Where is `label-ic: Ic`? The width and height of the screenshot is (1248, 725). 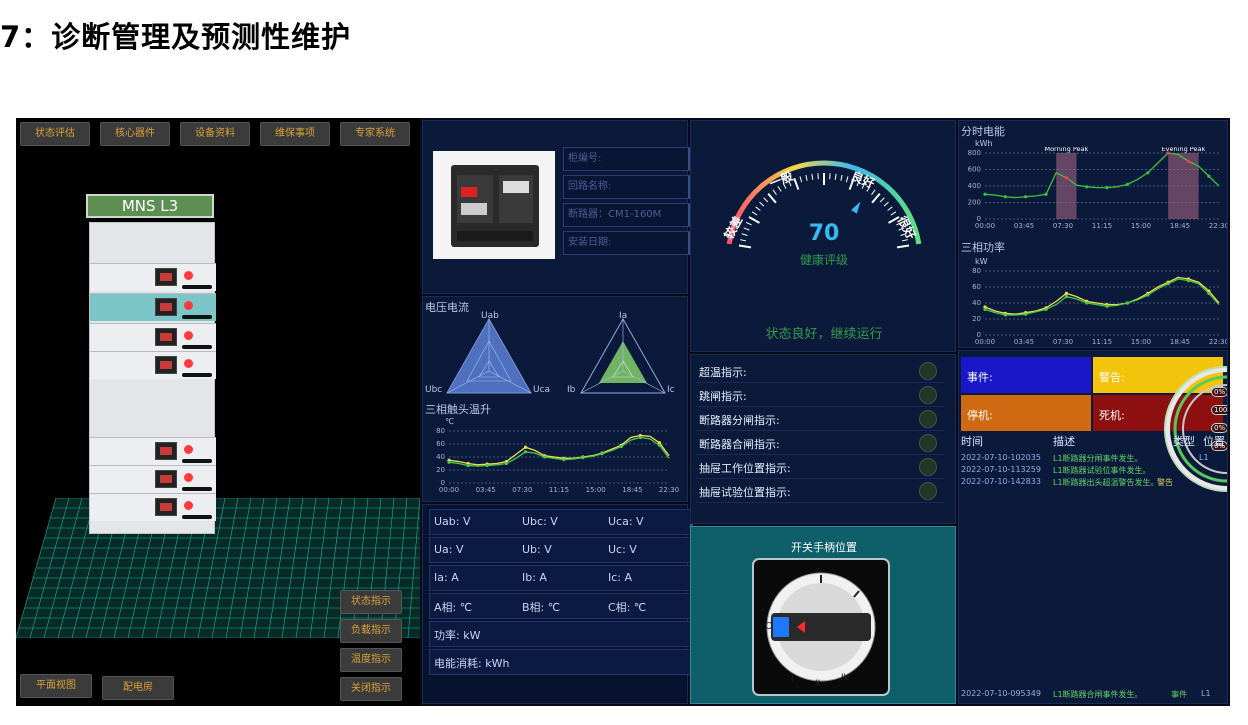 label-ic: Ic is located at coordinates (671, 390).